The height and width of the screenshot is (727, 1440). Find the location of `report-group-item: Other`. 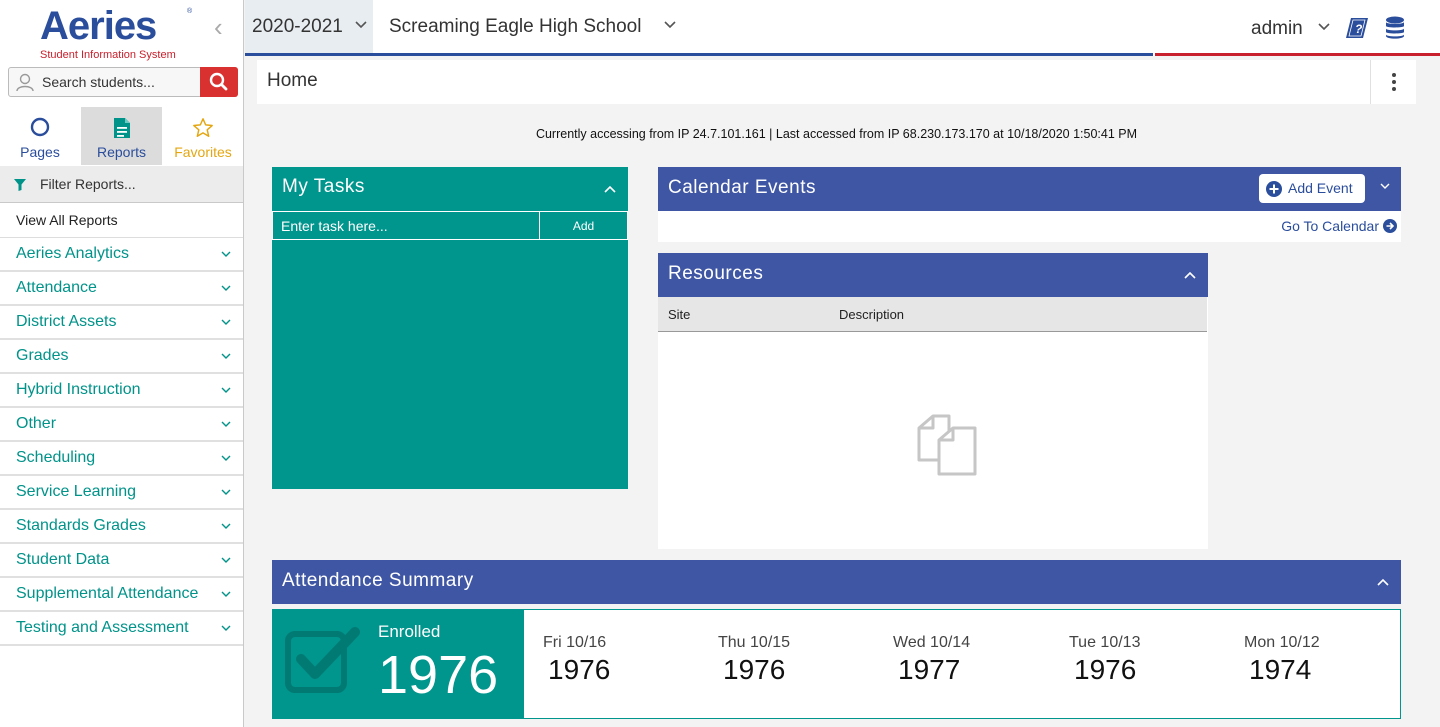

report-group-item: Other is located at coordinates (121, 425).